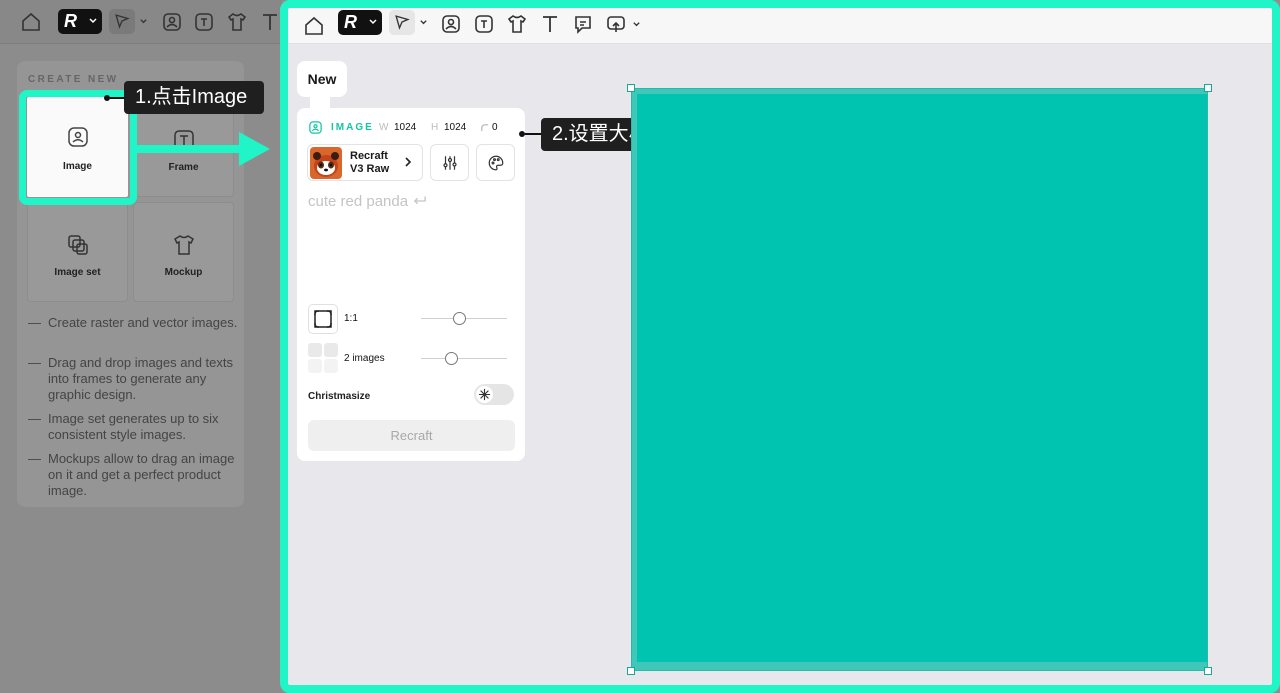  What do you see at coordinates (77, 272) in the screenshot?
I see `image-set-tile-label: Image set` at bounding box center [77, 272].